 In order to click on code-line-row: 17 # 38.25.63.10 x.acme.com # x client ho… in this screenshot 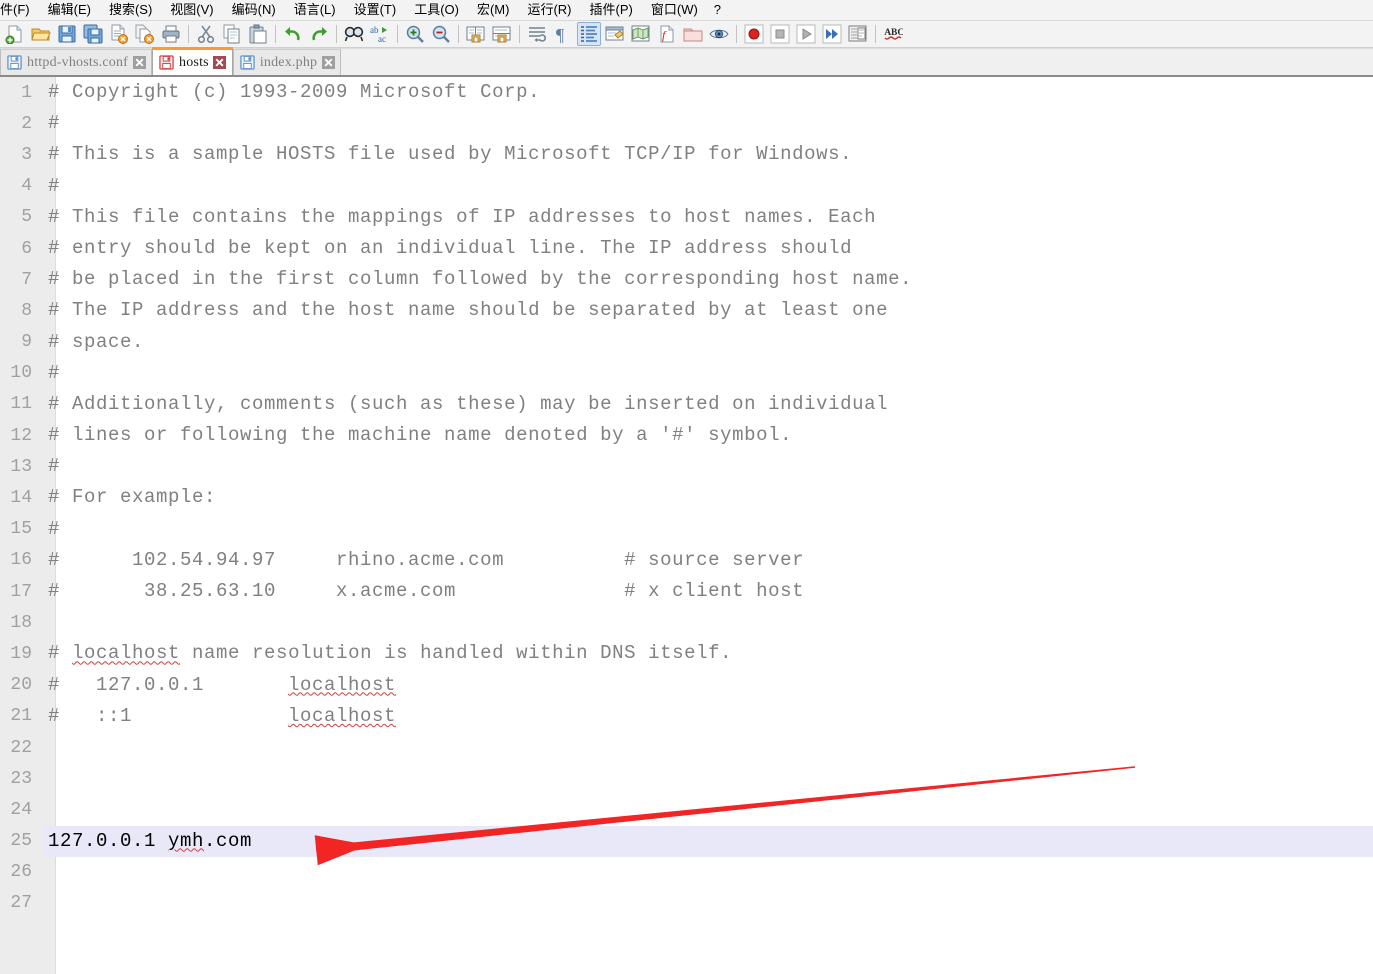, I will do `click(686, 591)`.